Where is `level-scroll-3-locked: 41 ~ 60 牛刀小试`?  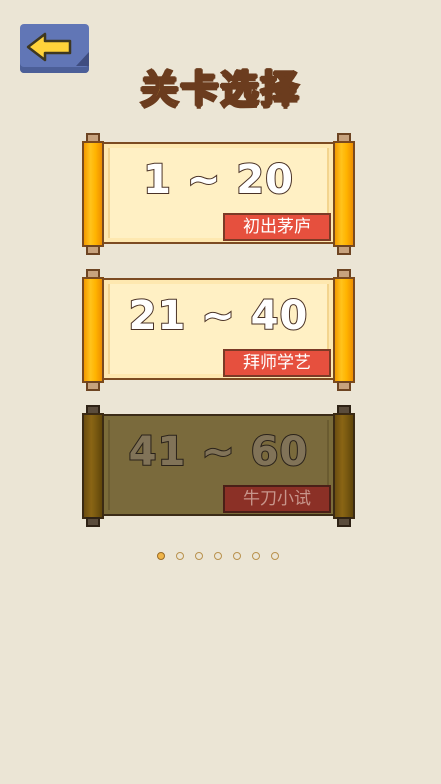
level-scroll-3-locked: 41 ~ 60 牛刀小试 is located at coordinates (218, 466).